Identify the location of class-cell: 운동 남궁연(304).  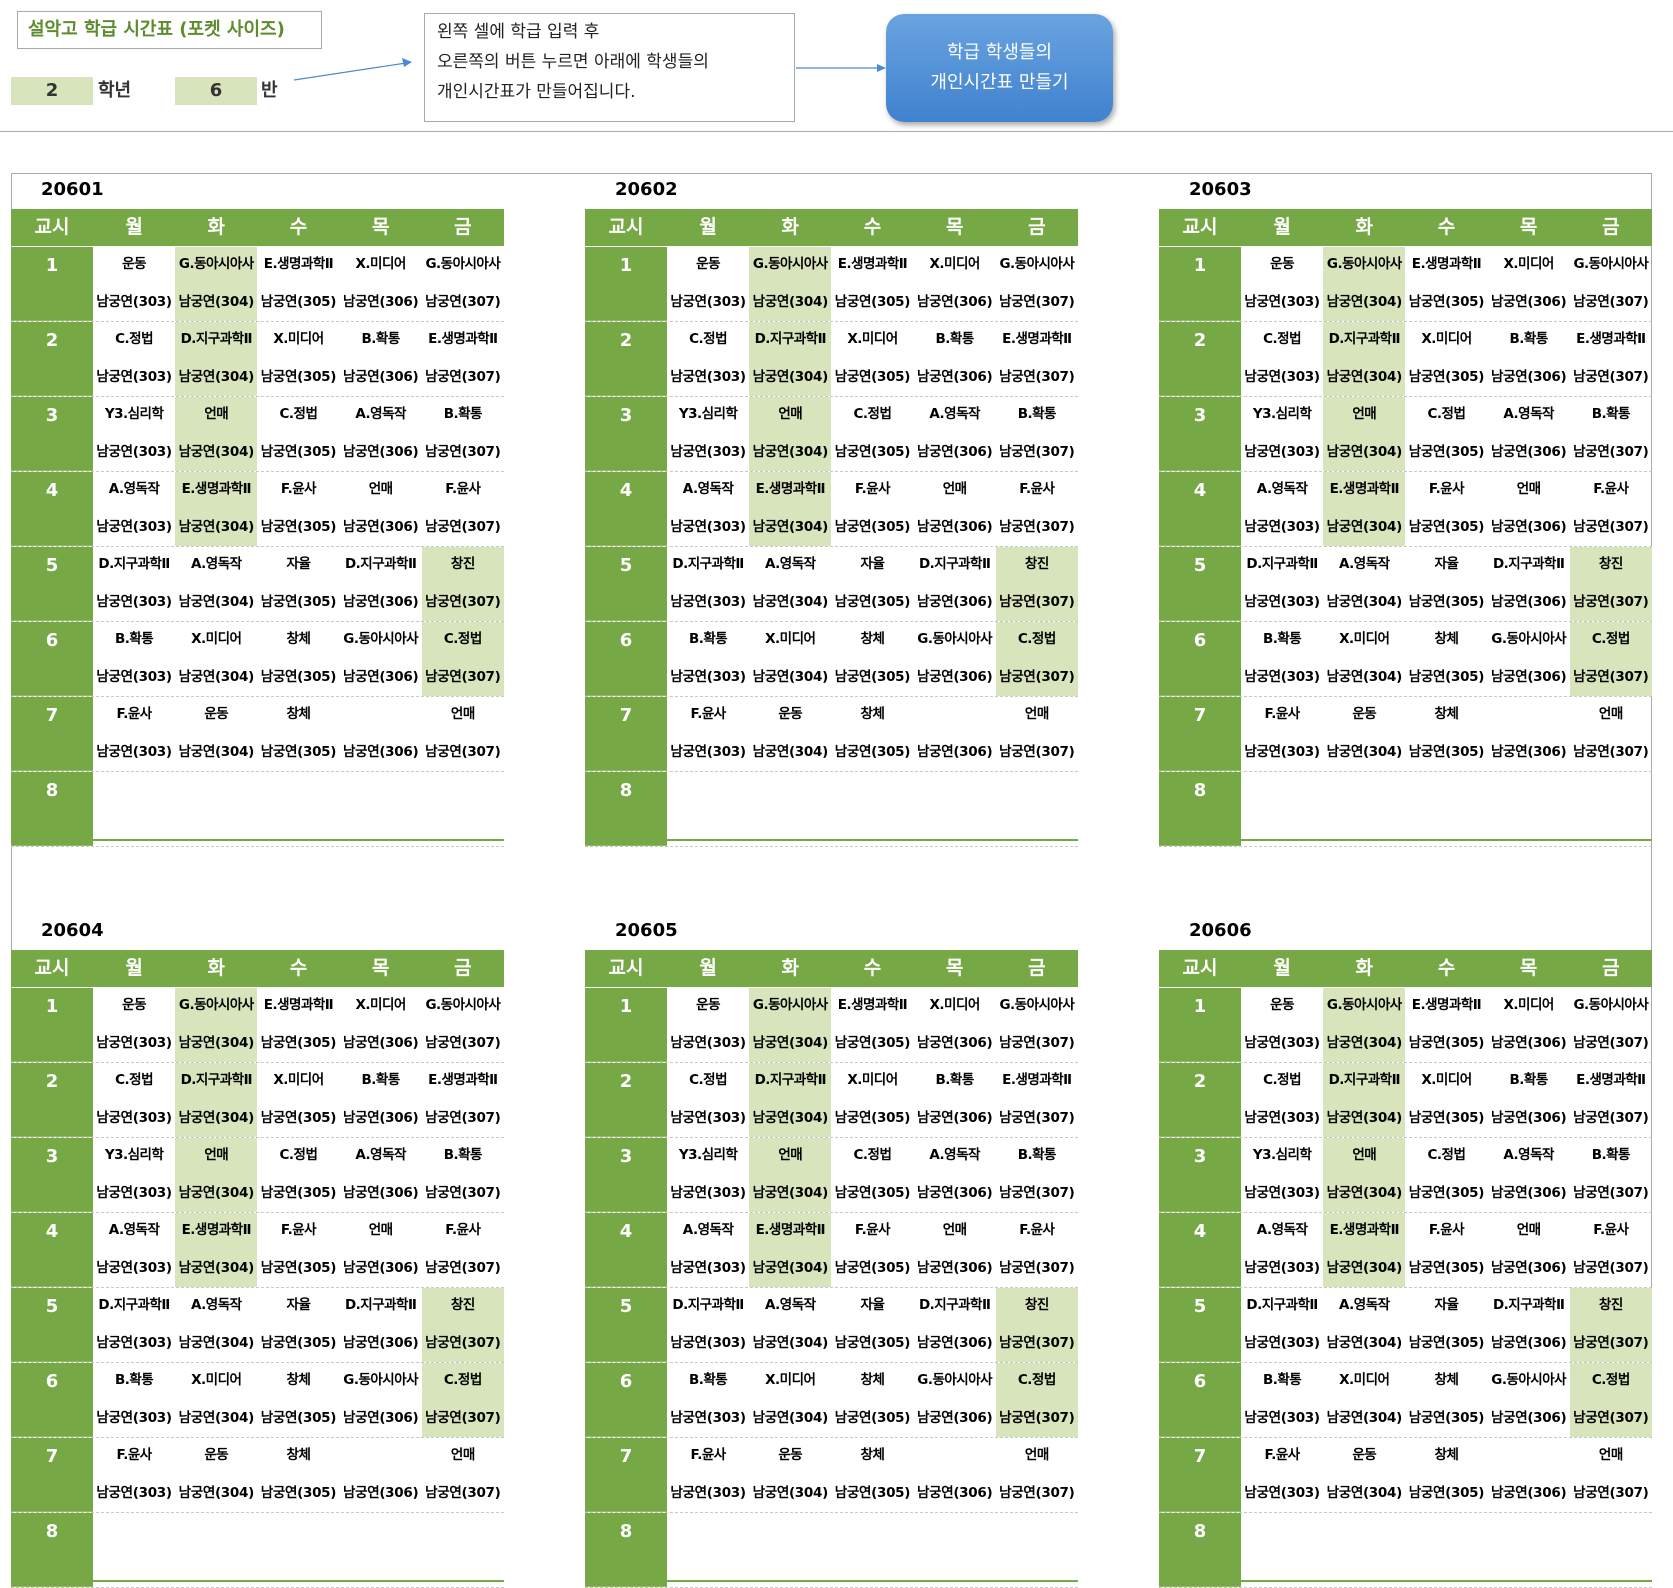
(216, 734).